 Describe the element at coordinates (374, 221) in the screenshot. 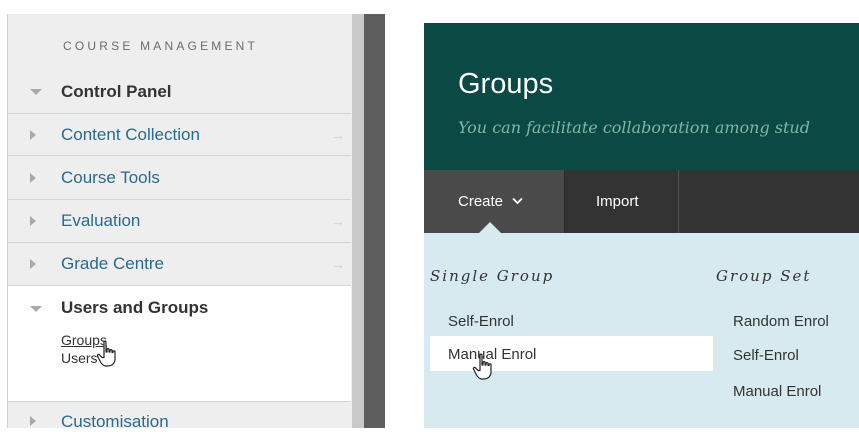

I see `panel-scrollbar` at that location.